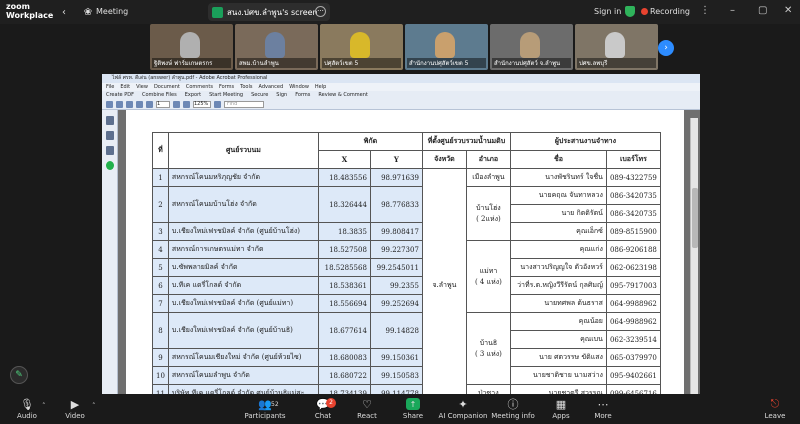 The width and height of the screenshot is (800, 424). Describe the element at coordinates (112, 11) in the screenshot. I see `meeting-label: Meeting` at that location.